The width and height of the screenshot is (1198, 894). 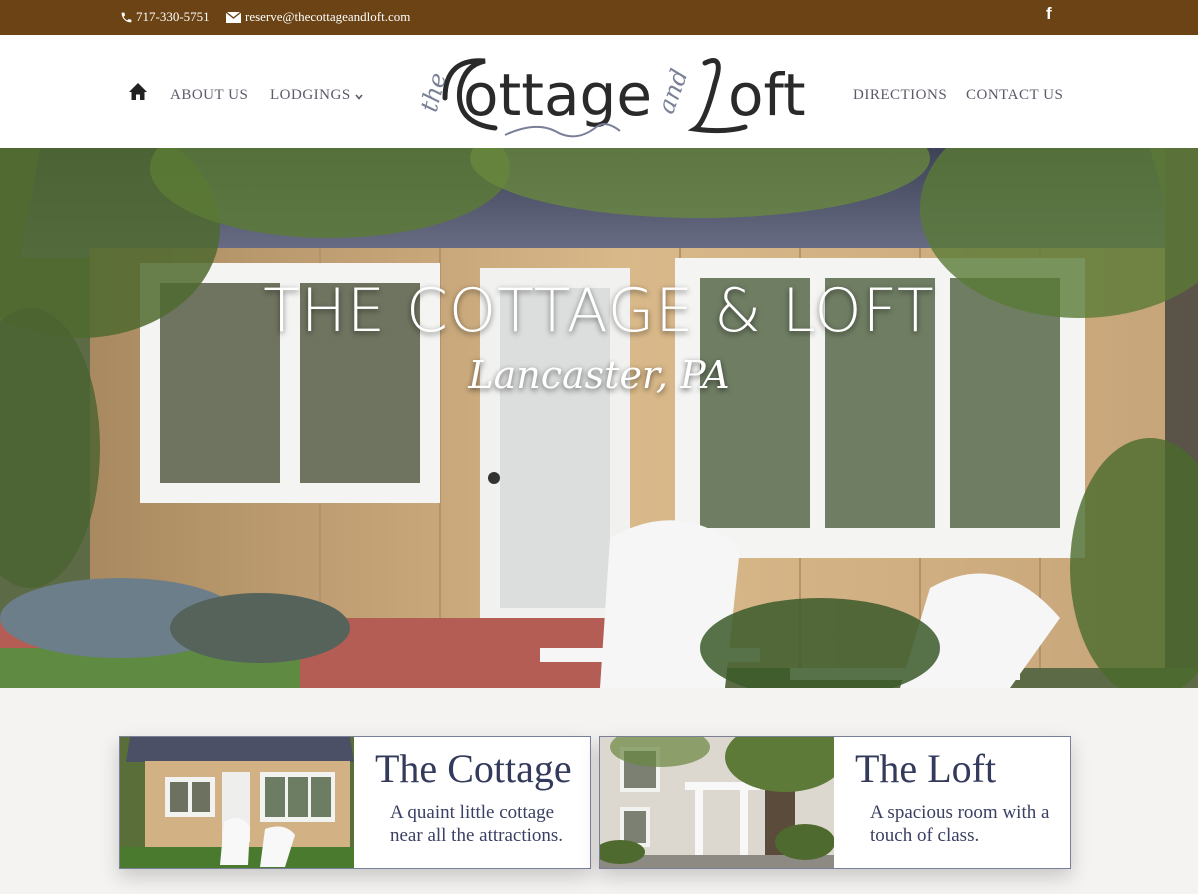 I want to click on nav-about-us: ABOUT US, so click(x=209, y=95).